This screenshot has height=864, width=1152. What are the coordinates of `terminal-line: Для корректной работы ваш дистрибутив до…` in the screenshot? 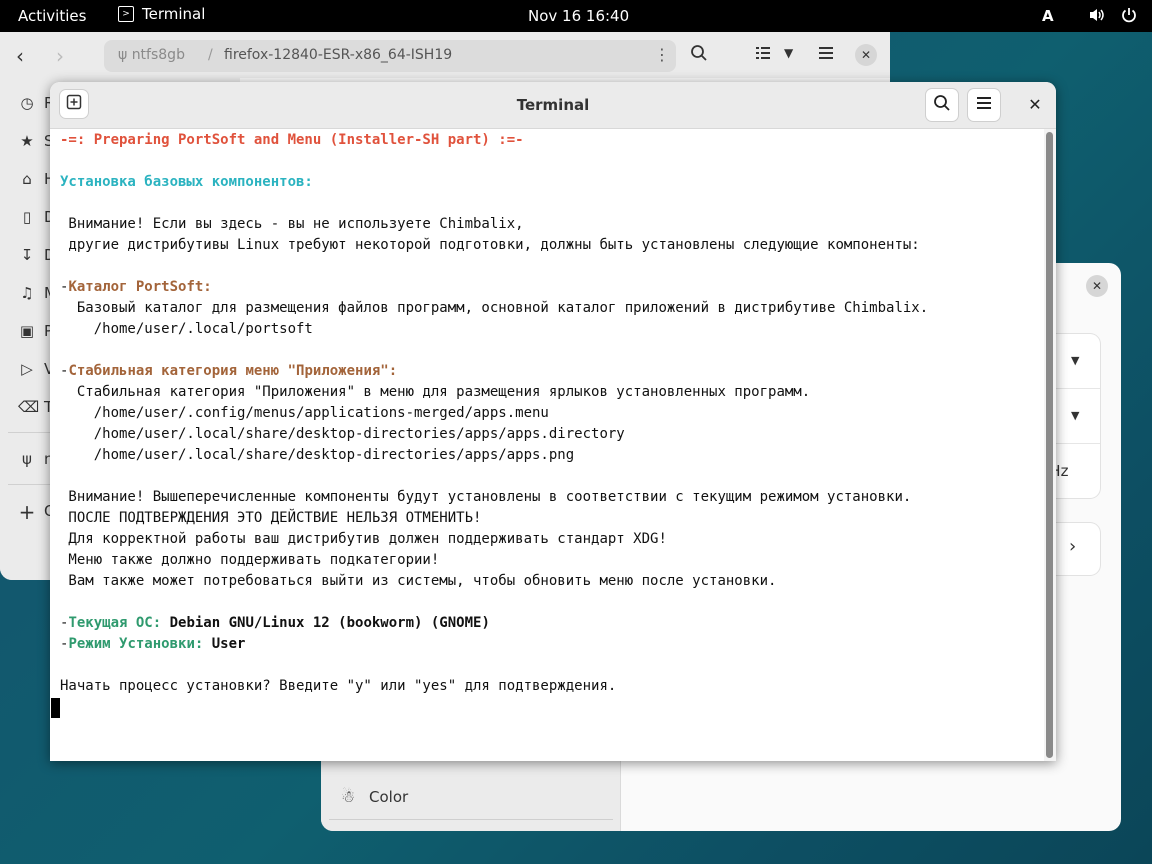 It's located at (363, 539).